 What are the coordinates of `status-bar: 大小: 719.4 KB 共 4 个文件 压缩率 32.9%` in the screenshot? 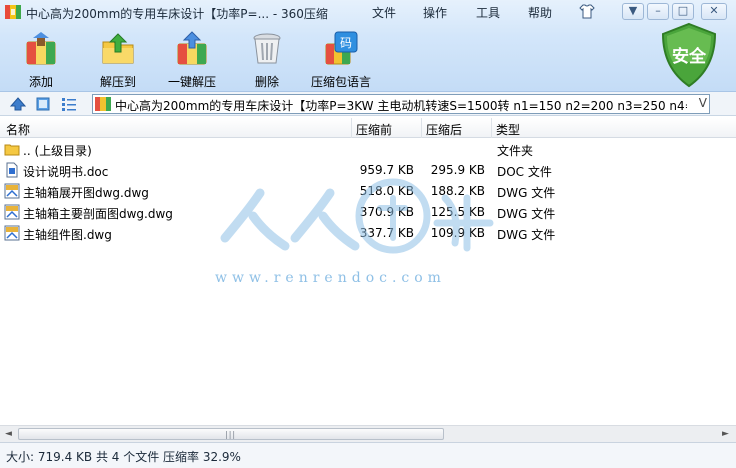 It's located at (368, 455).